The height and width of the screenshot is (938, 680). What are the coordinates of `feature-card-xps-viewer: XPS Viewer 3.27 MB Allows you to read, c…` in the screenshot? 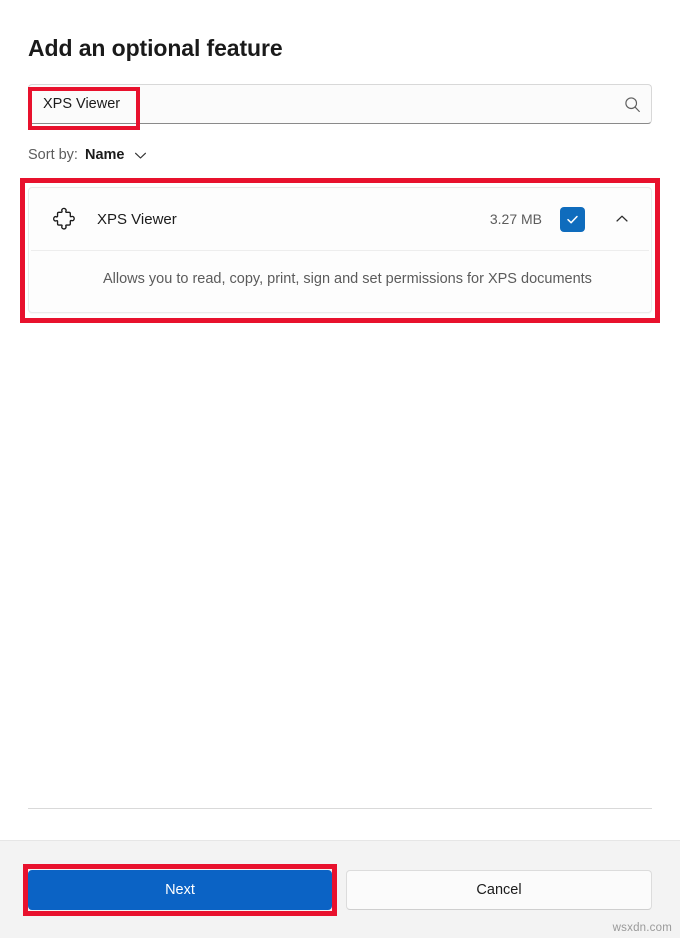 It's located at (340, 250).